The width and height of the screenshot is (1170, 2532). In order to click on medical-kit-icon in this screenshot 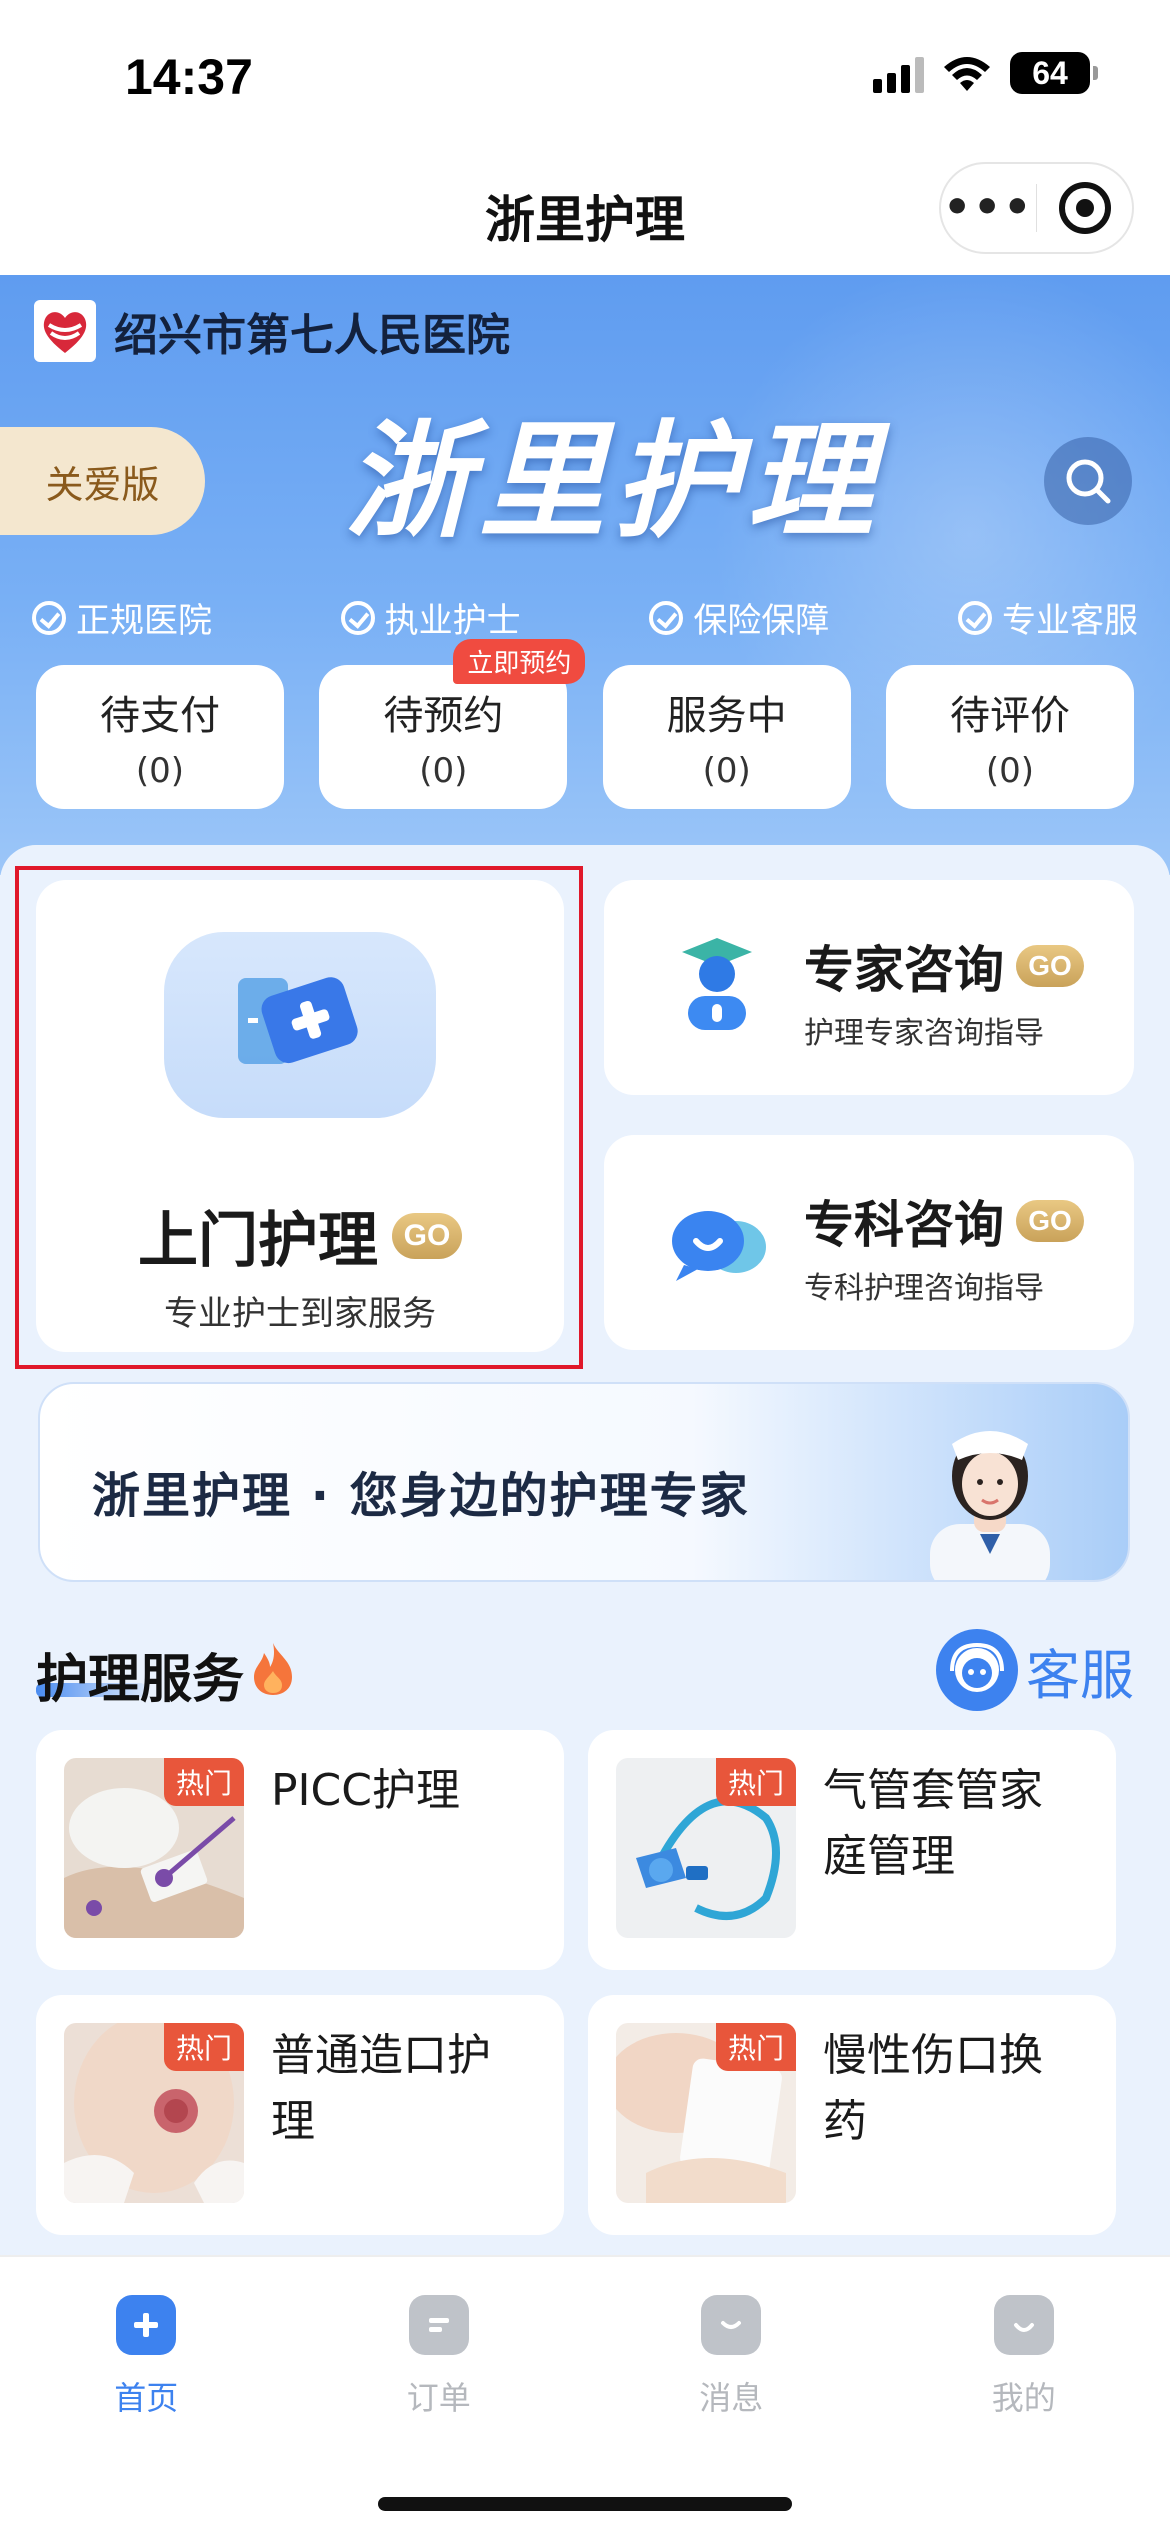, I will do `click(300, 1025)`.